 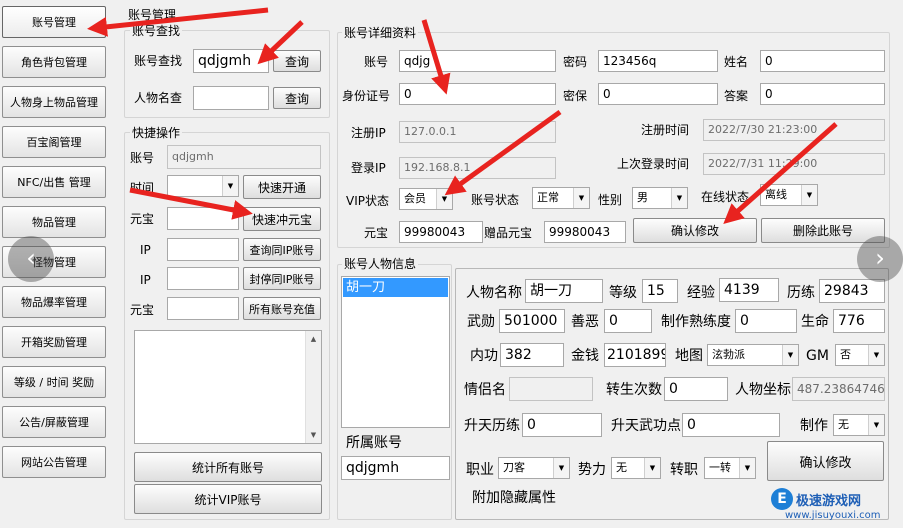 What do you see at coordinates (203, 218) in the screenshot?
I see `quick-yuanbao-input` at bounding box center [203, 218].